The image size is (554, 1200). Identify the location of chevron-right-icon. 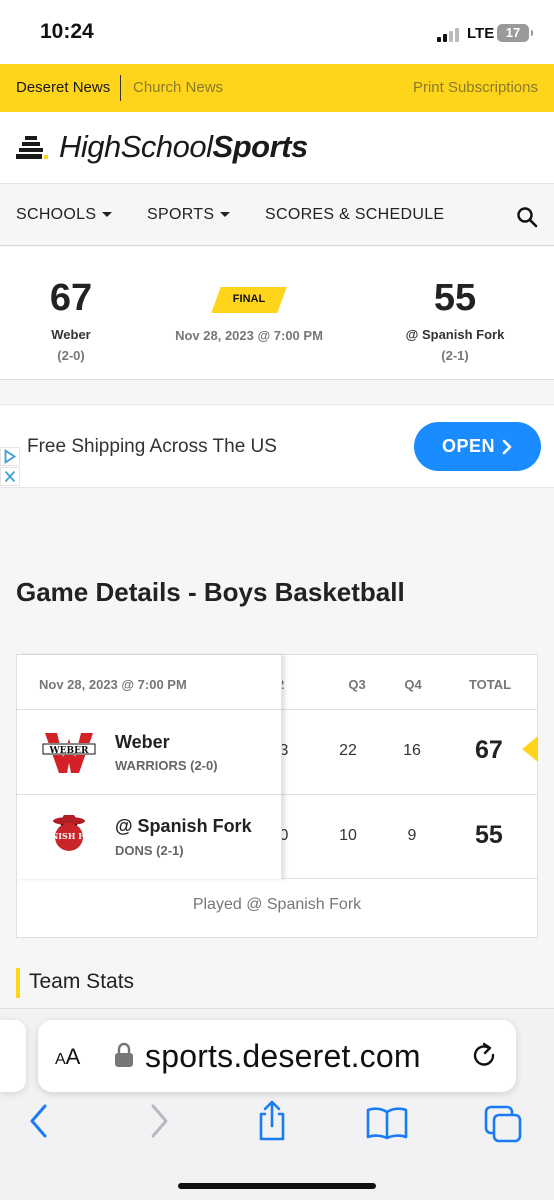
(507, 447).